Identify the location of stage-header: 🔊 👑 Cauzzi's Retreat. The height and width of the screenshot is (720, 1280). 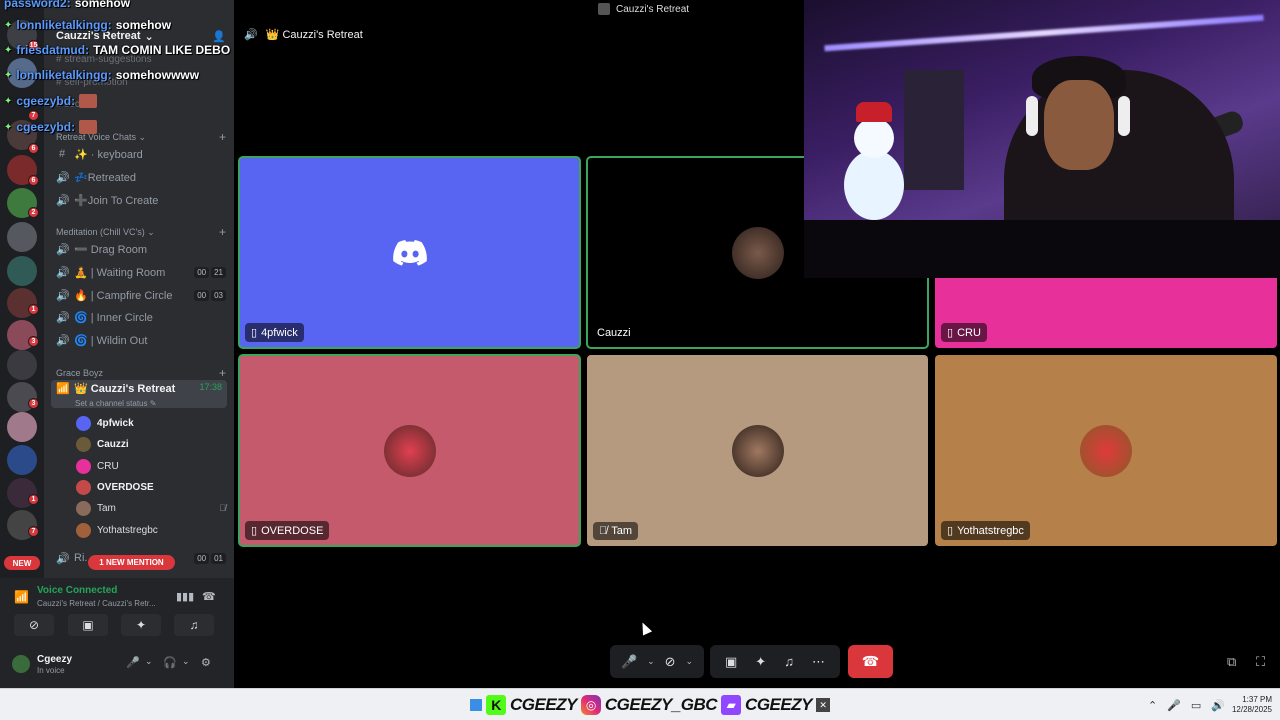
(303, 34).